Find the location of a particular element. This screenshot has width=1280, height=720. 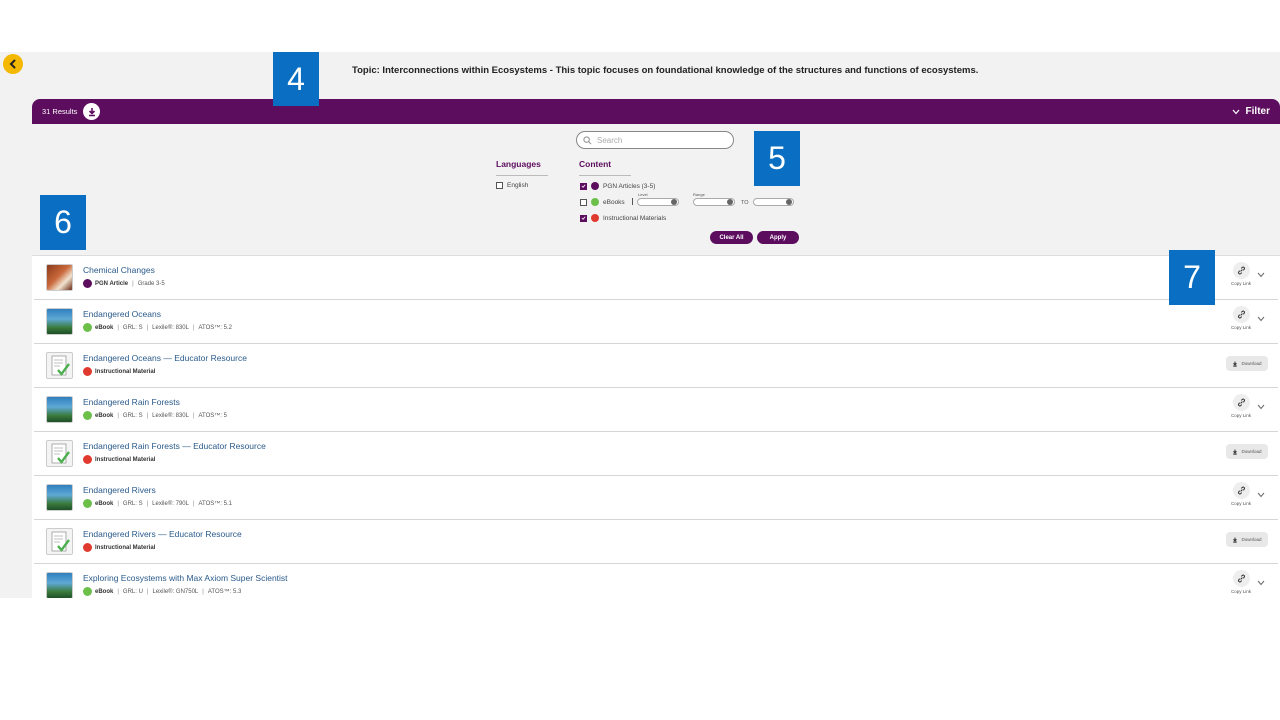

content-type-label: PGN Article is located at coordinates (112, 283).